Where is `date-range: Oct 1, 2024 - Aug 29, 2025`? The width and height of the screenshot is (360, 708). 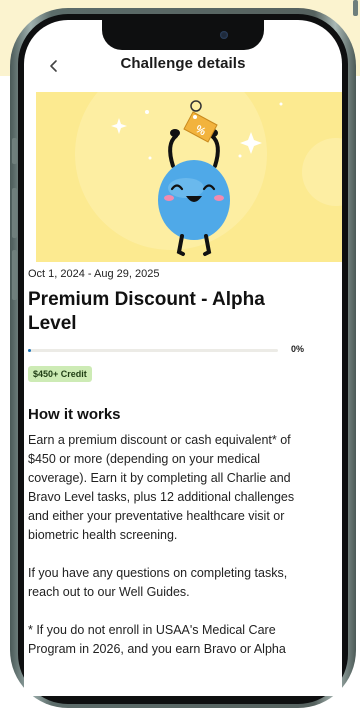 date-range: Oct 1, 2024 - Aug 29, 2025 is located at coordinates (94, 274).